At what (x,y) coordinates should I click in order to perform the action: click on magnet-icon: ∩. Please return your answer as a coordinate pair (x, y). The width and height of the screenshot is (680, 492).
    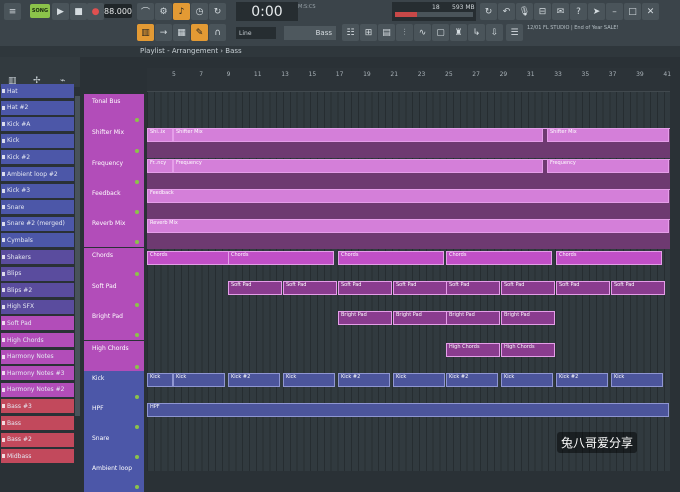
    Looking at the image, I should click on (217, 32).